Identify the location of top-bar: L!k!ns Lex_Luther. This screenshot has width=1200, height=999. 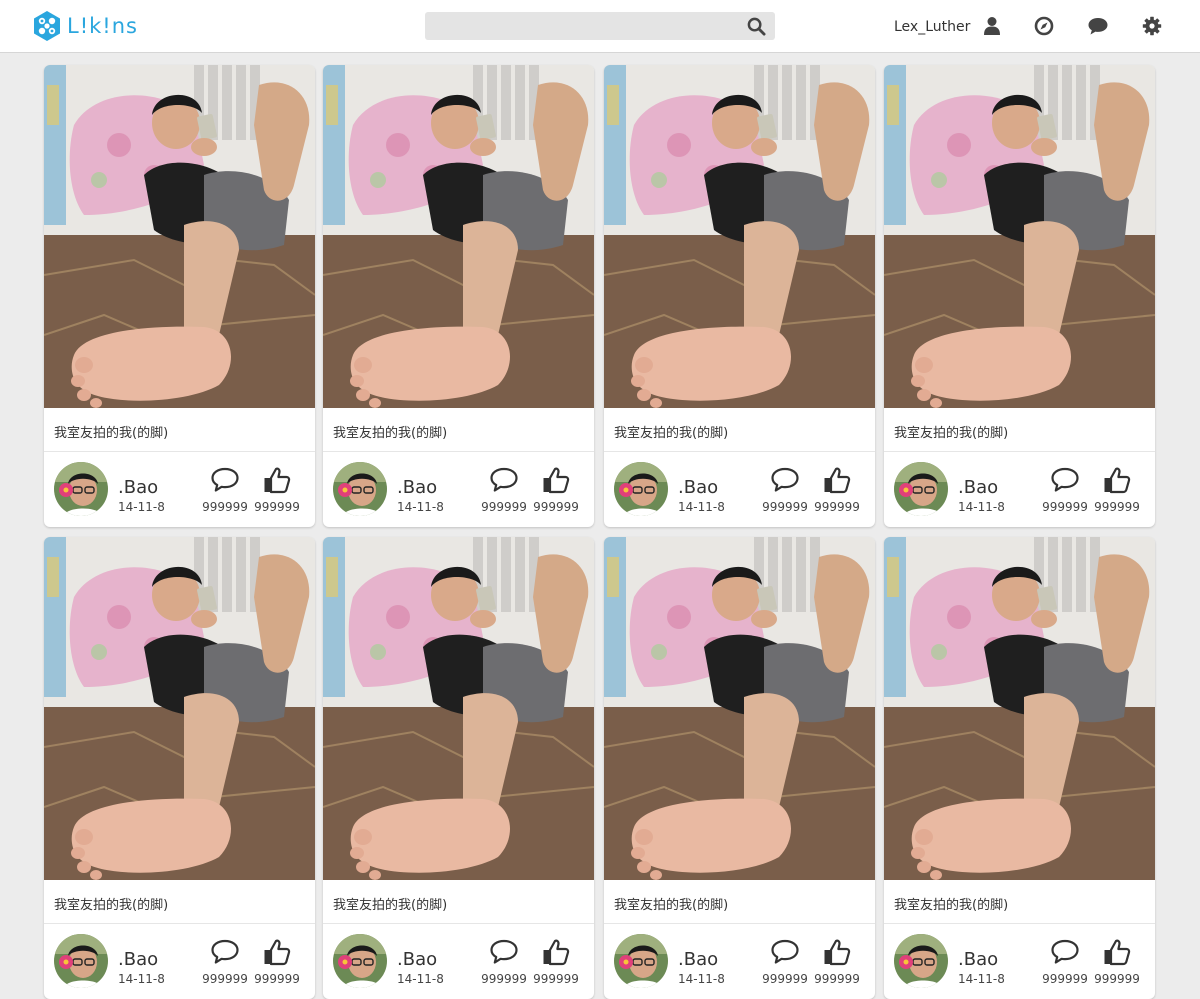
(600, 26).